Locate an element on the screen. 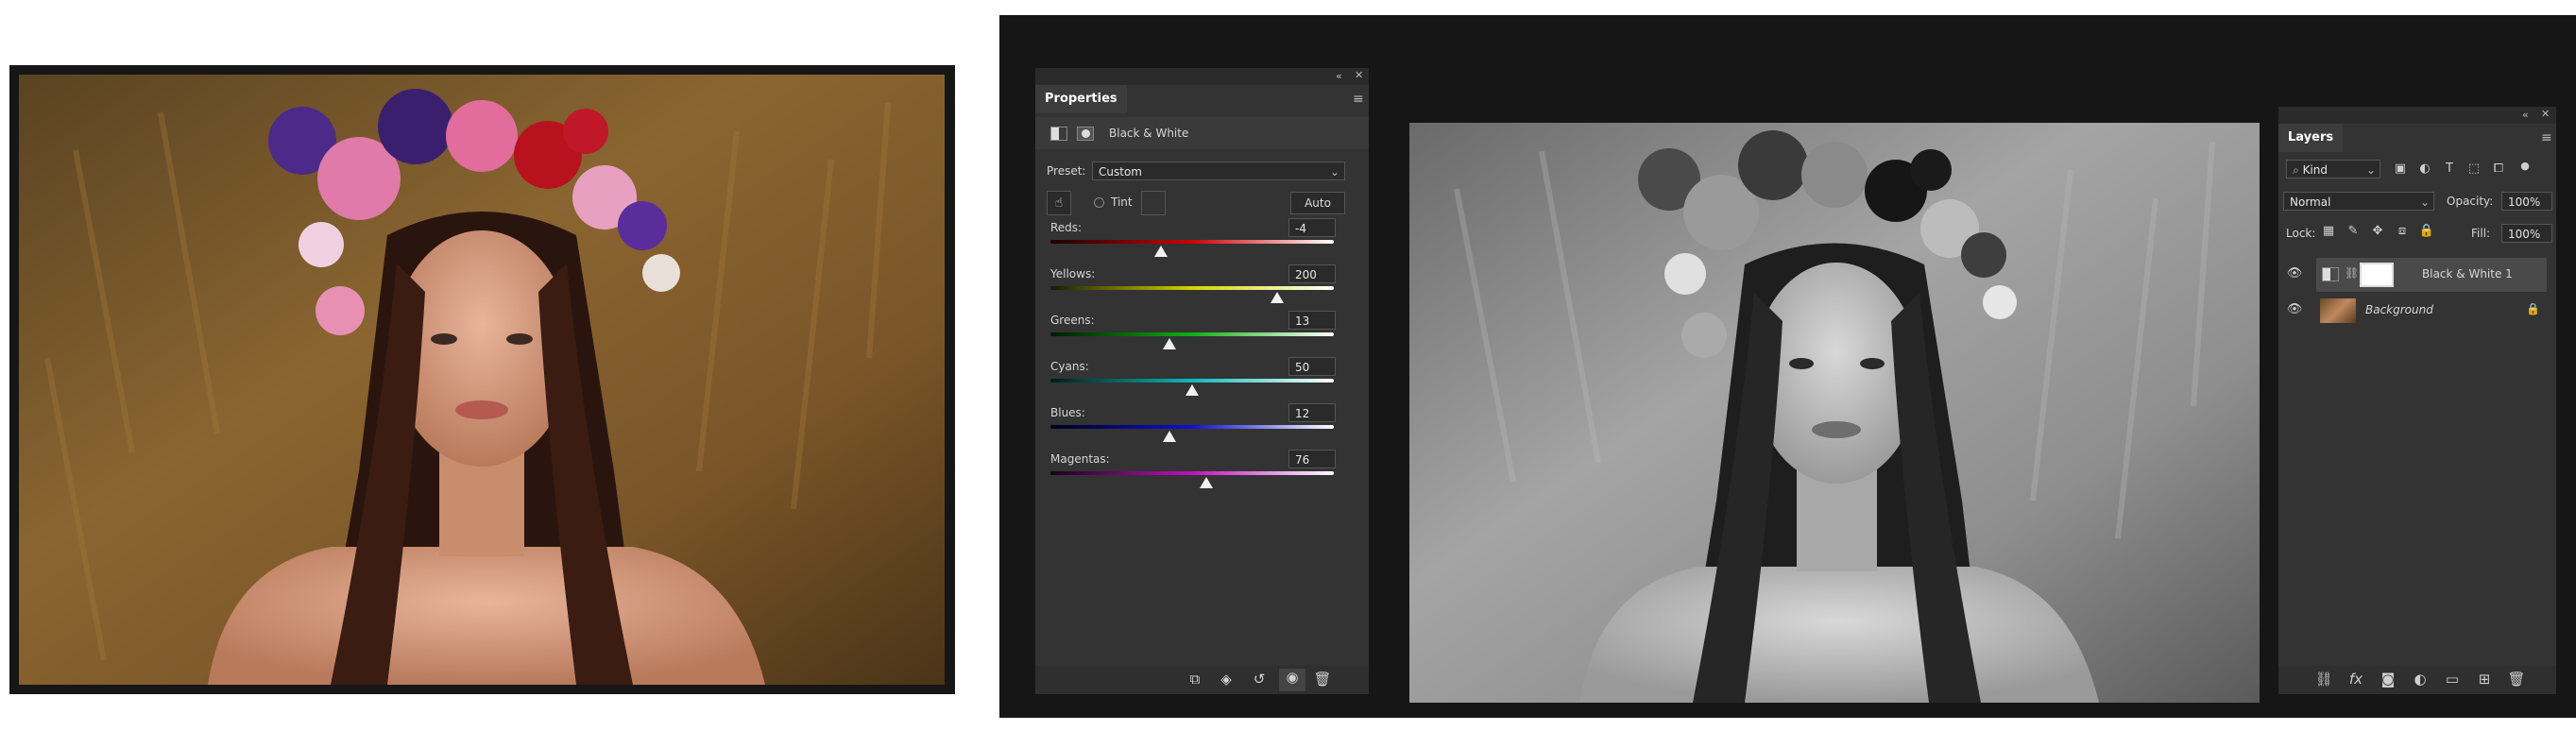 This screenshot has width=2576, height=731. layer-filter-dropdown: ⌕ Kind ⌄ is located at coordinates (2333, 169).